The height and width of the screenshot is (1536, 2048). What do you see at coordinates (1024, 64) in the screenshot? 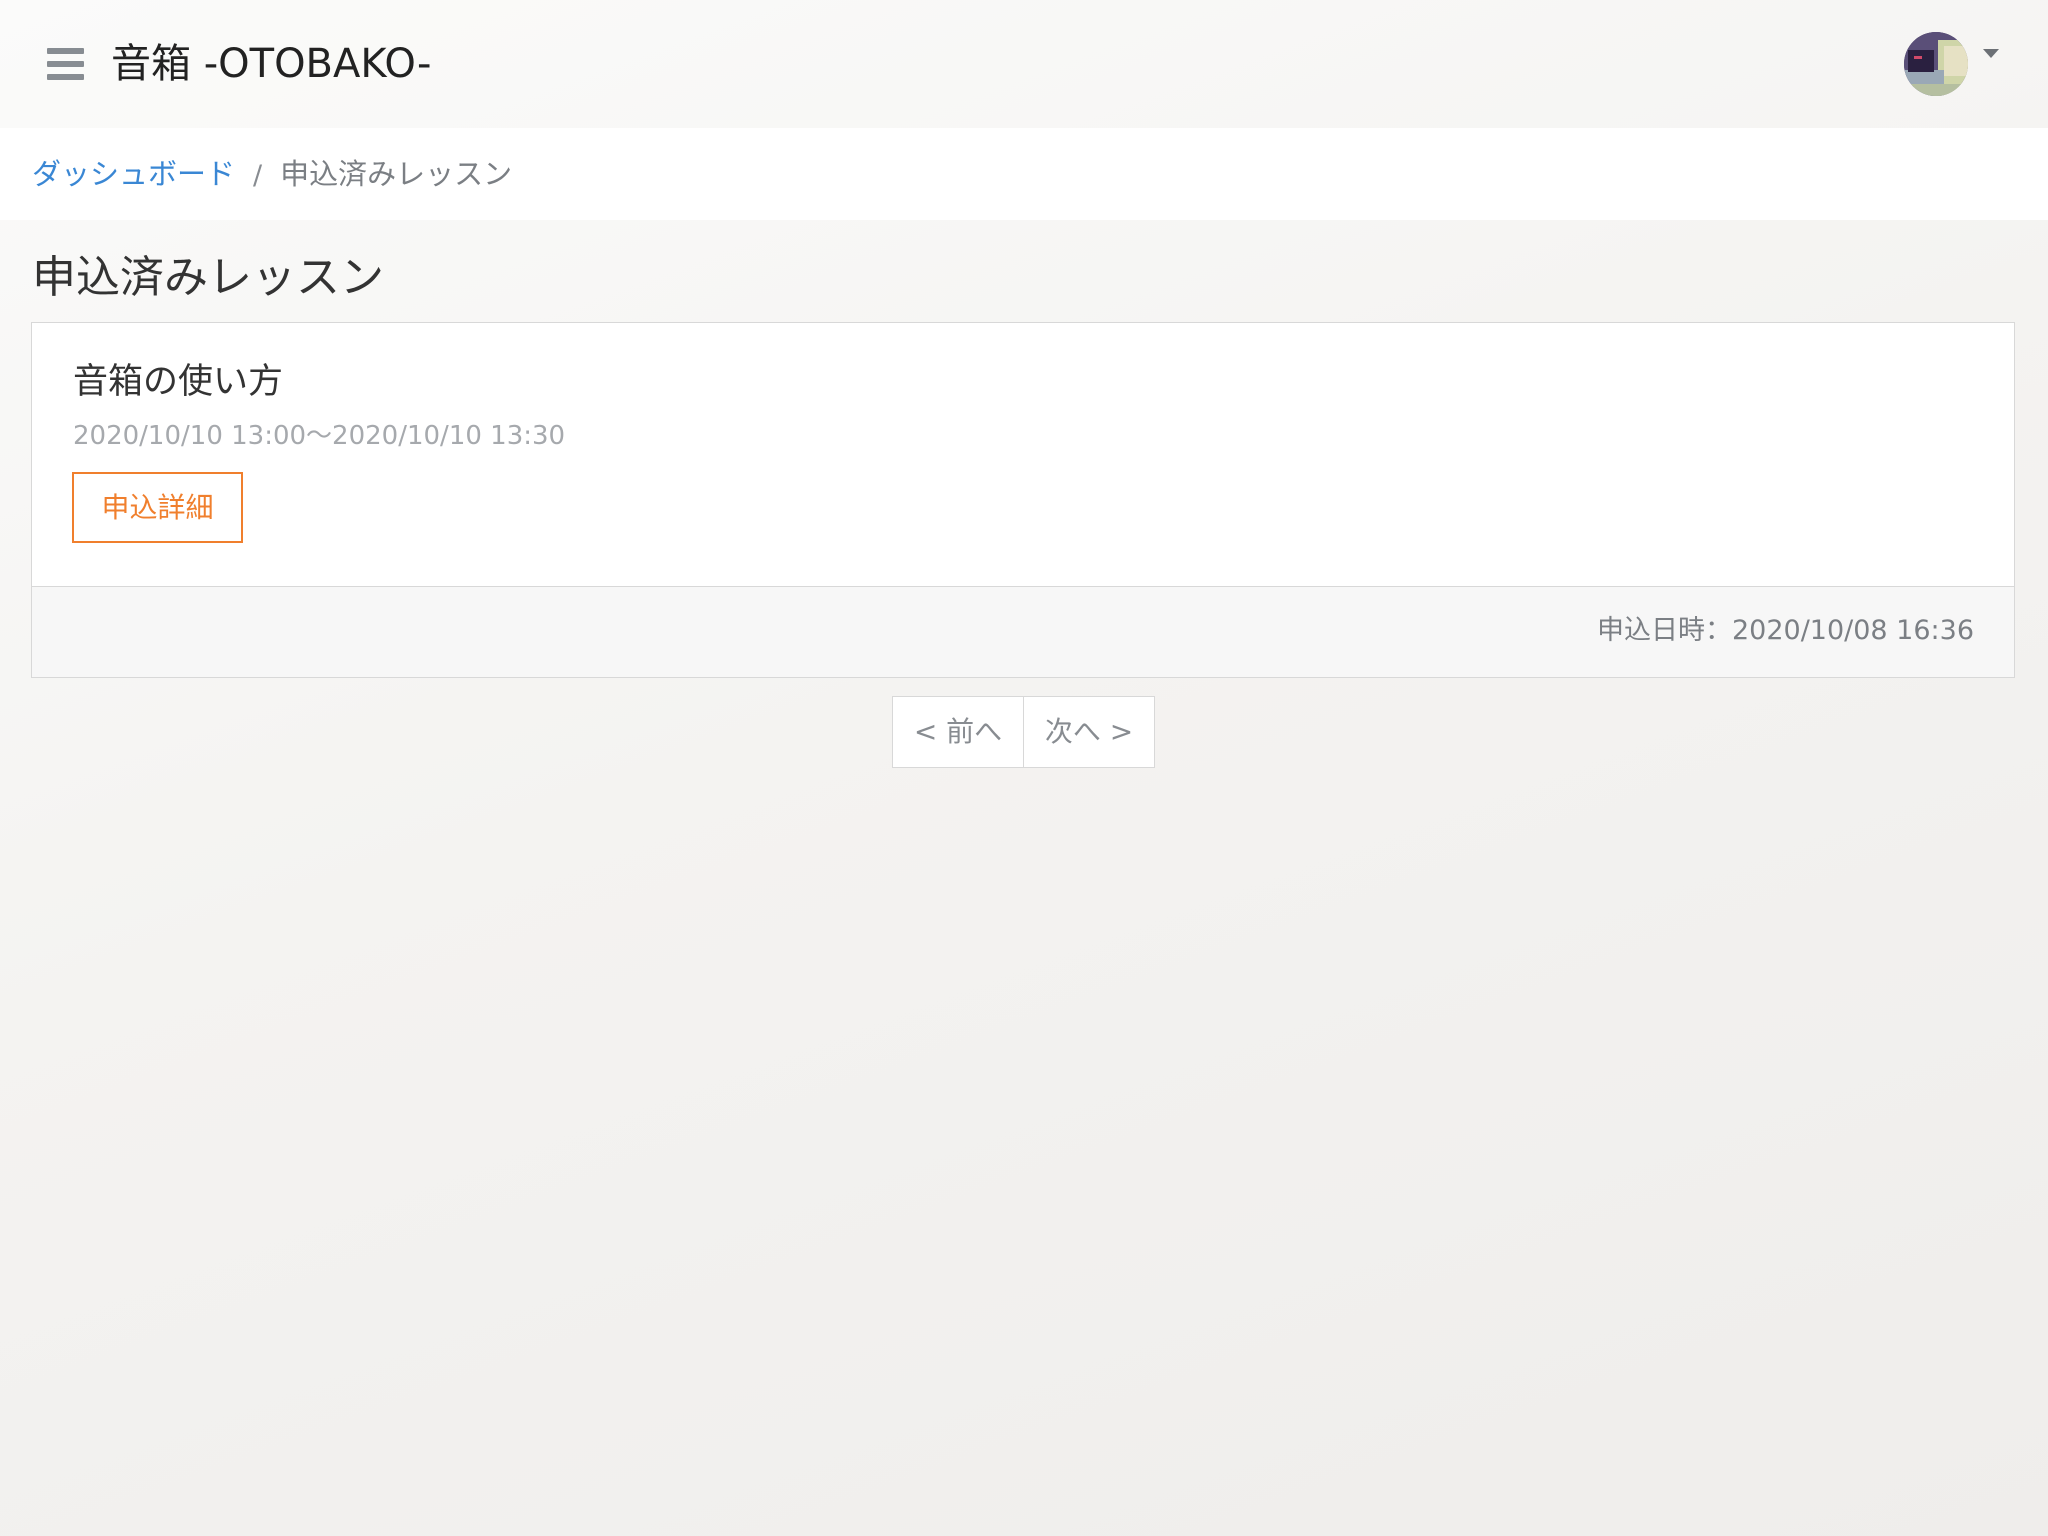
I see `top-navbar: 音箱 -OTOBAKO-` at bounding box center [1024, 64].